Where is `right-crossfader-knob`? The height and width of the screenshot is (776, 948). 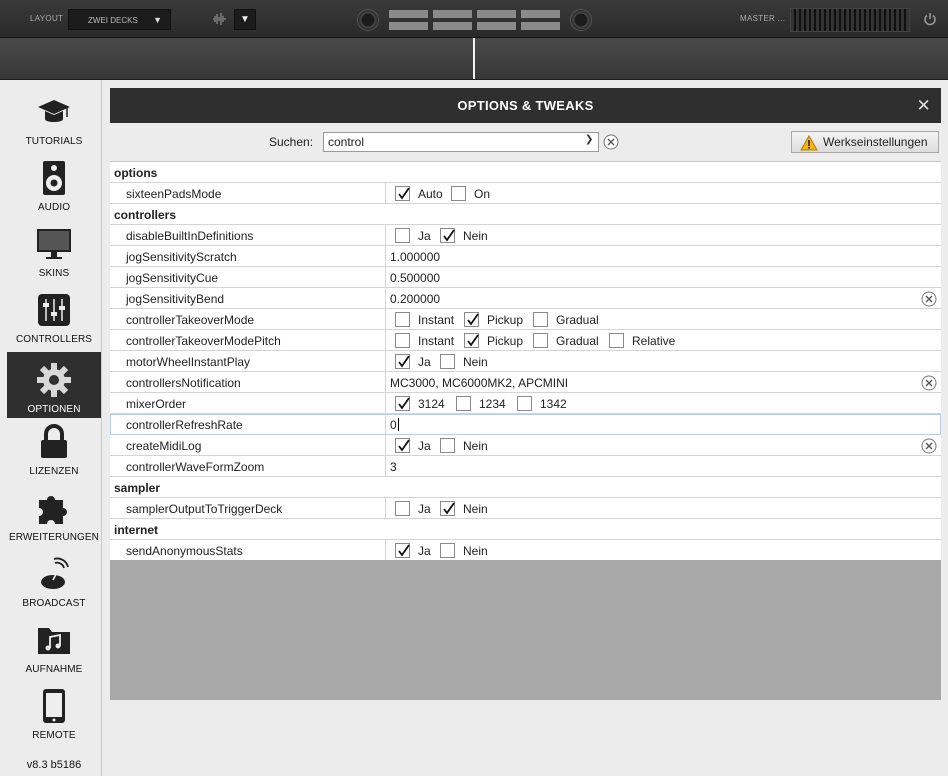
right-crossfader-knob is located at coordinates (581, 20).